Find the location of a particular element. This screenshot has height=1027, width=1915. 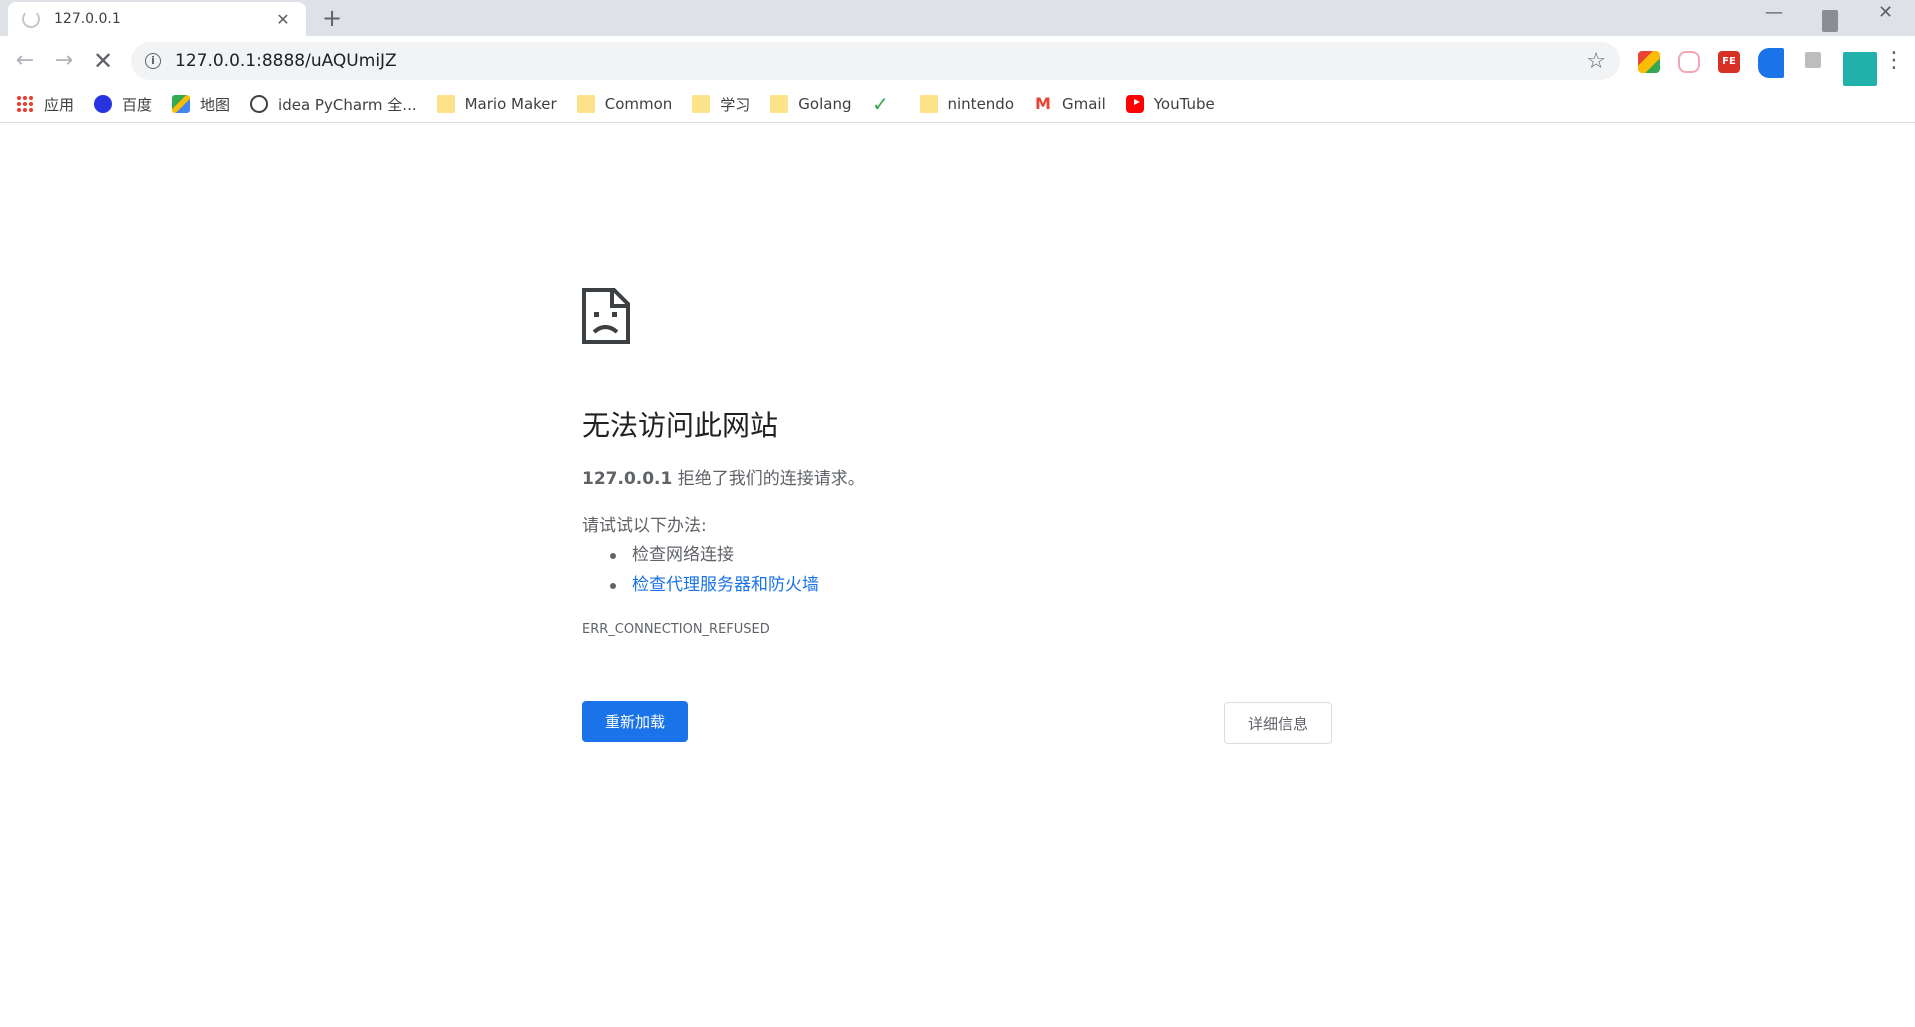

maps-icon is located at coordinates (181, 104).